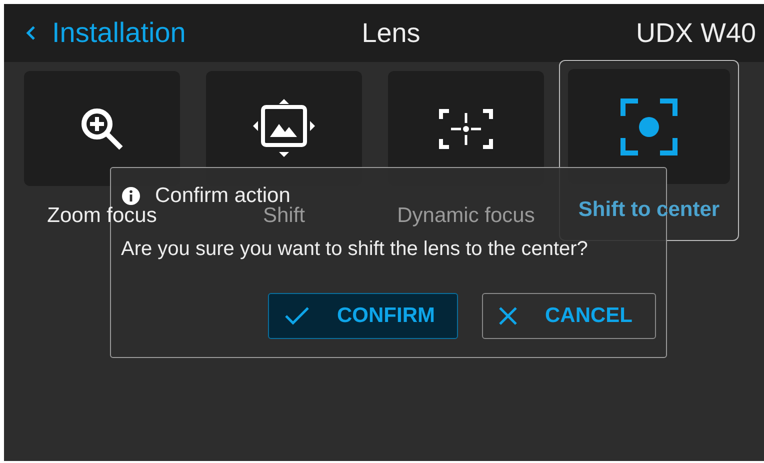 This screenshot has width=764, height=463. I want to click on center-focus-icon, so click(649, 127).